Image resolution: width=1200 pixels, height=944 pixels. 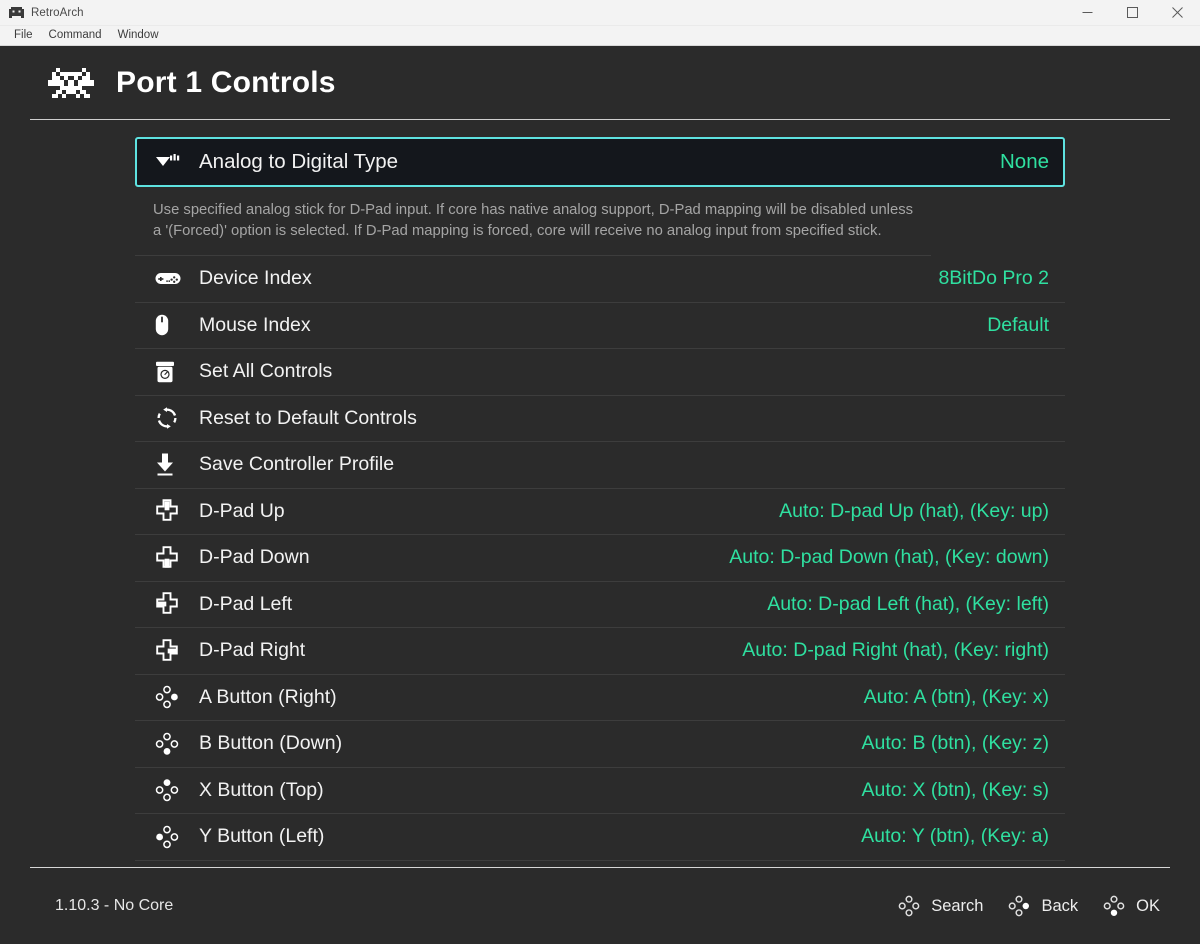 What do you see at coordinates (600, 36) in the screenshot?
I see `menubar: File Command Window` at bounding box center [600, 36].